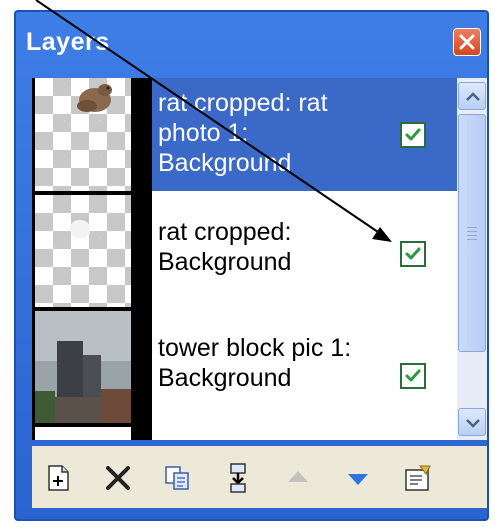 Image resolution: width=495 pixels, height=531 pixels. I want to click on layer-thumbnail-partial, so click(83, 433).